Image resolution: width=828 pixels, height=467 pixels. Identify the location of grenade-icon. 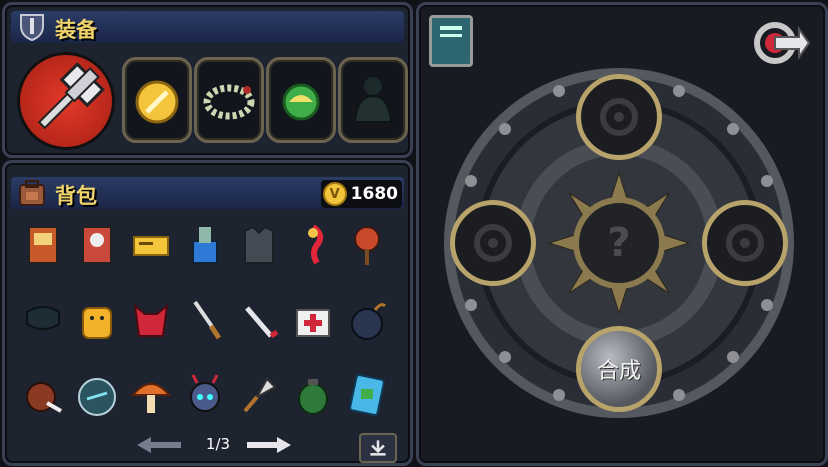
(313, 397).